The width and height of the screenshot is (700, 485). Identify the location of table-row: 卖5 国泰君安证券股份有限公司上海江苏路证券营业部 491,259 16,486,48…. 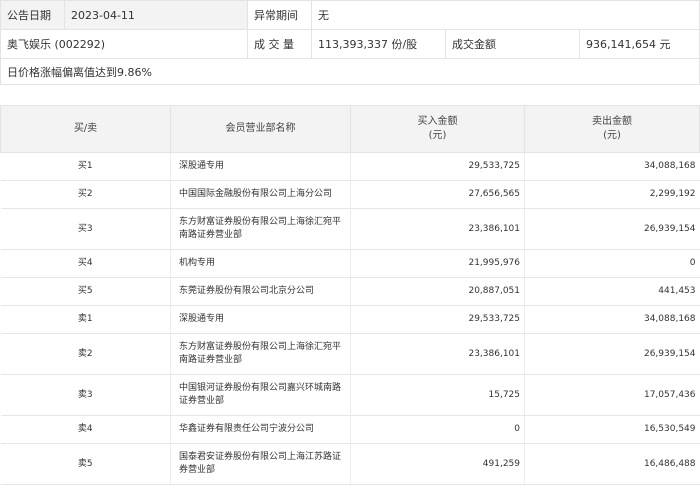
(350, 464).